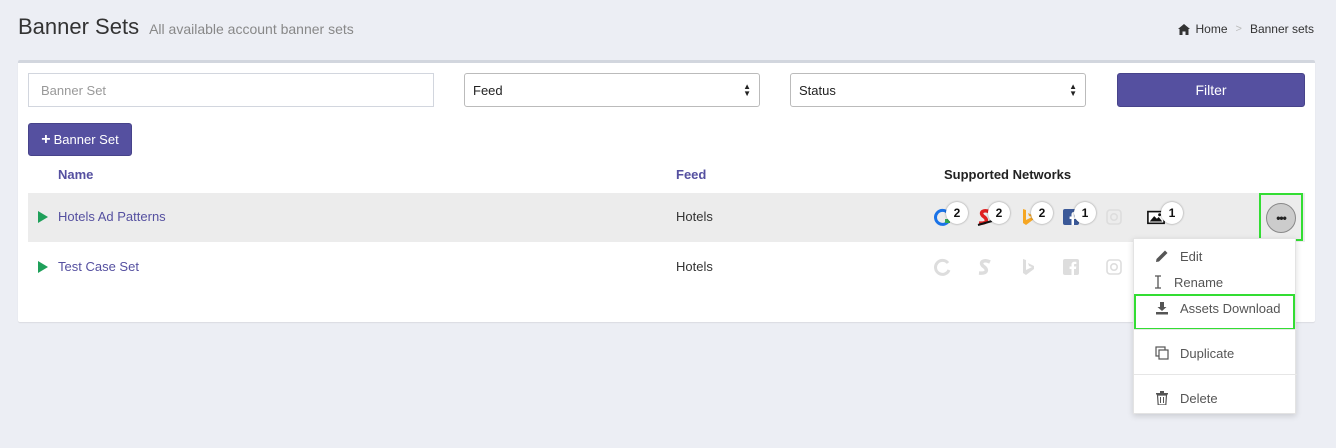  Describe the element at coordinates (1215, 256) in the screenshot. I see `menu-item-edit: Edit` at that location.